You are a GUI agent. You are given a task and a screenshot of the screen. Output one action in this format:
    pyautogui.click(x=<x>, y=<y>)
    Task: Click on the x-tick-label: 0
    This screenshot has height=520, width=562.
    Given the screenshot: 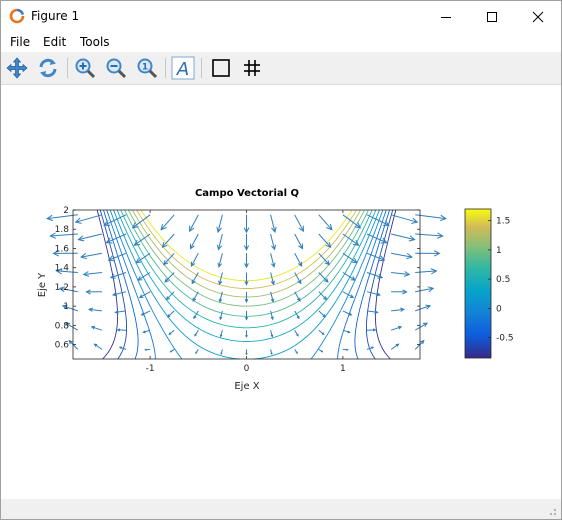 What is the action you would take?
    pyautogui.click(x=247, y=369)
    